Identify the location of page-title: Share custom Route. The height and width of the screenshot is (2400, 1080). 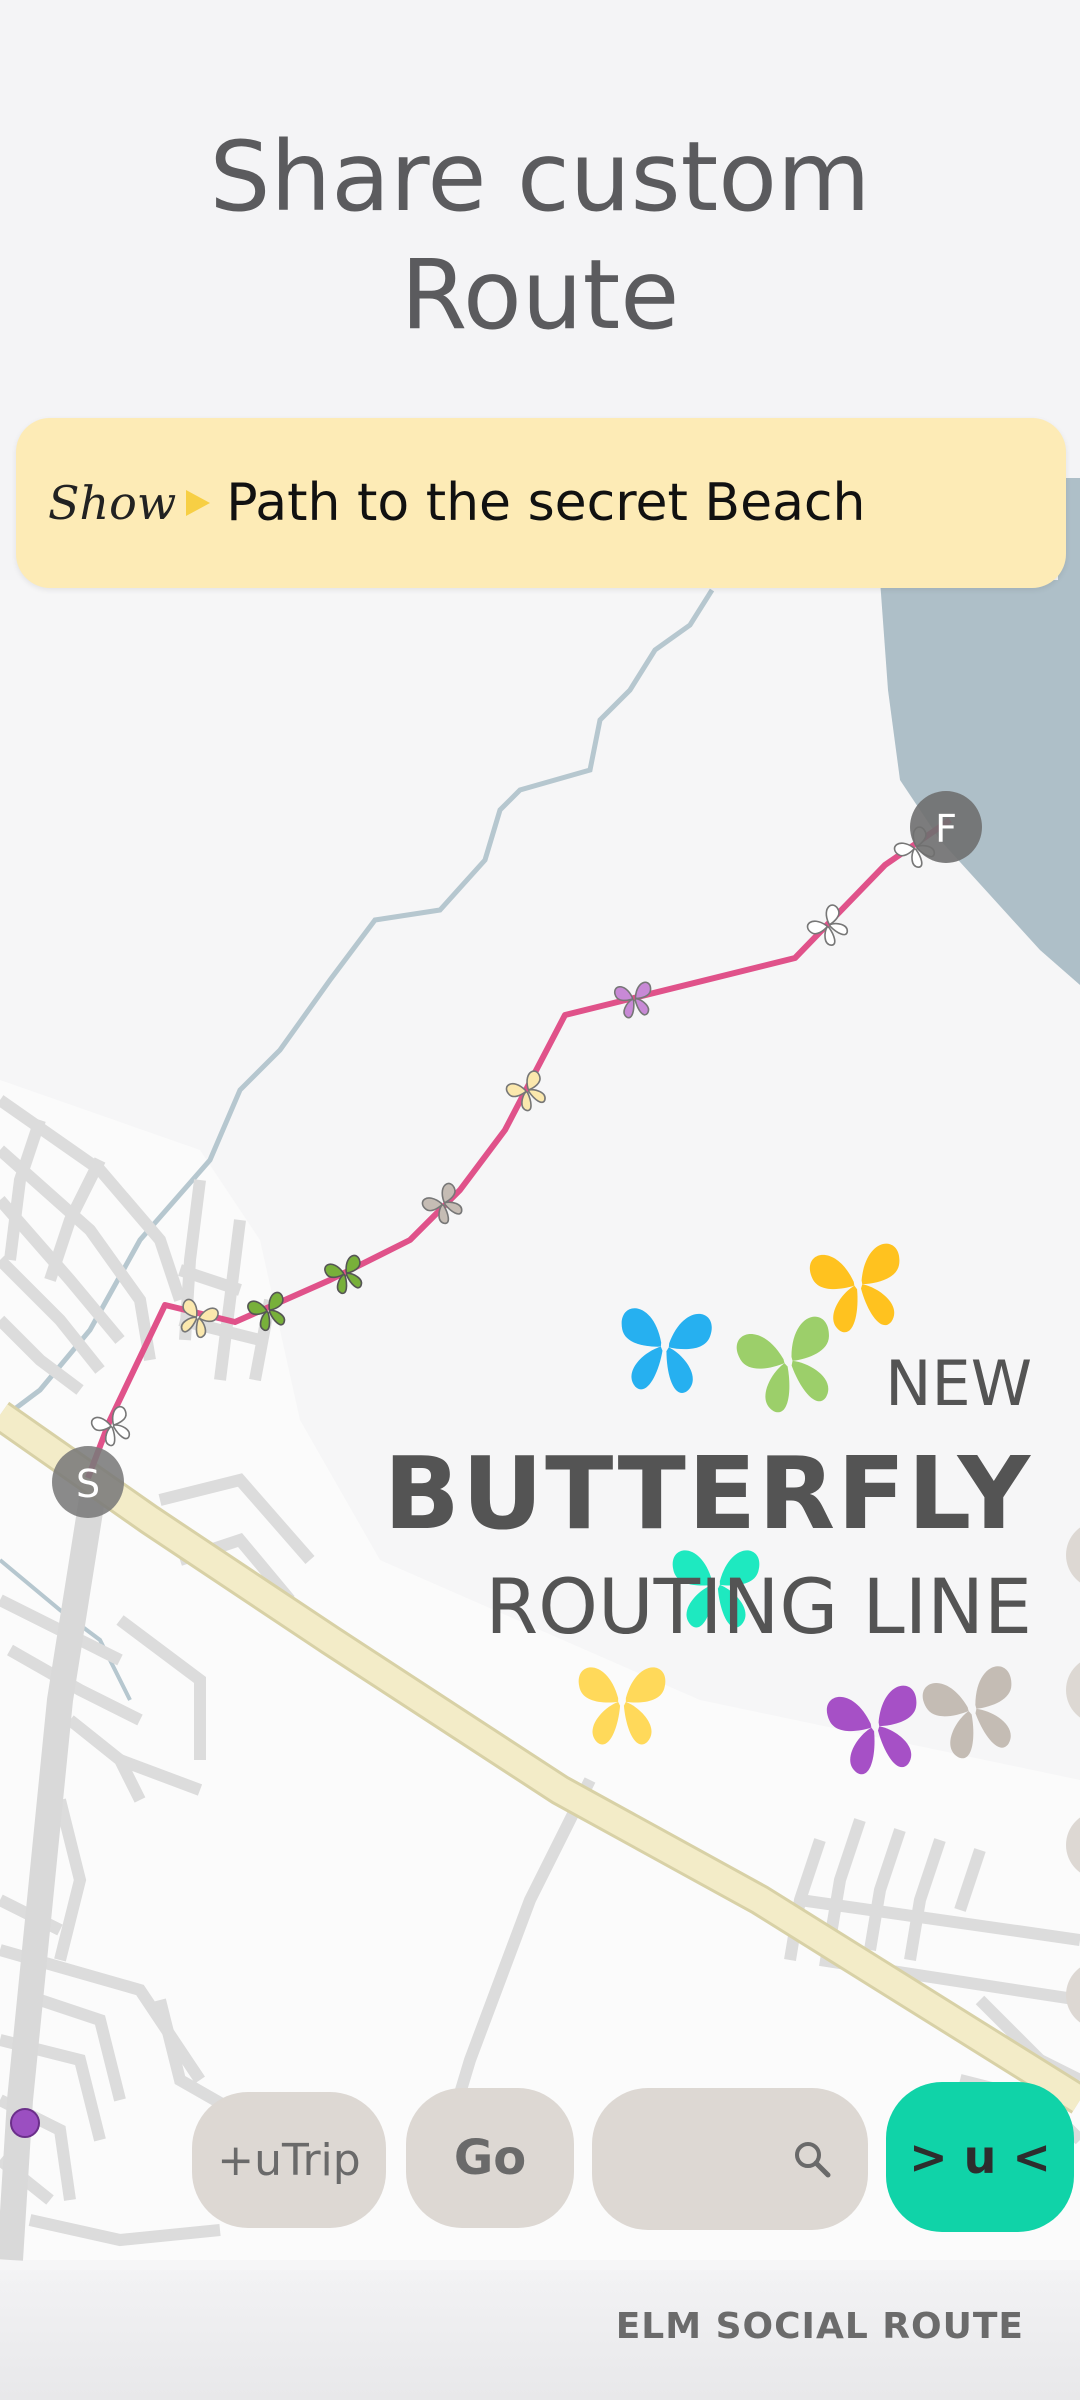
(540, 236).